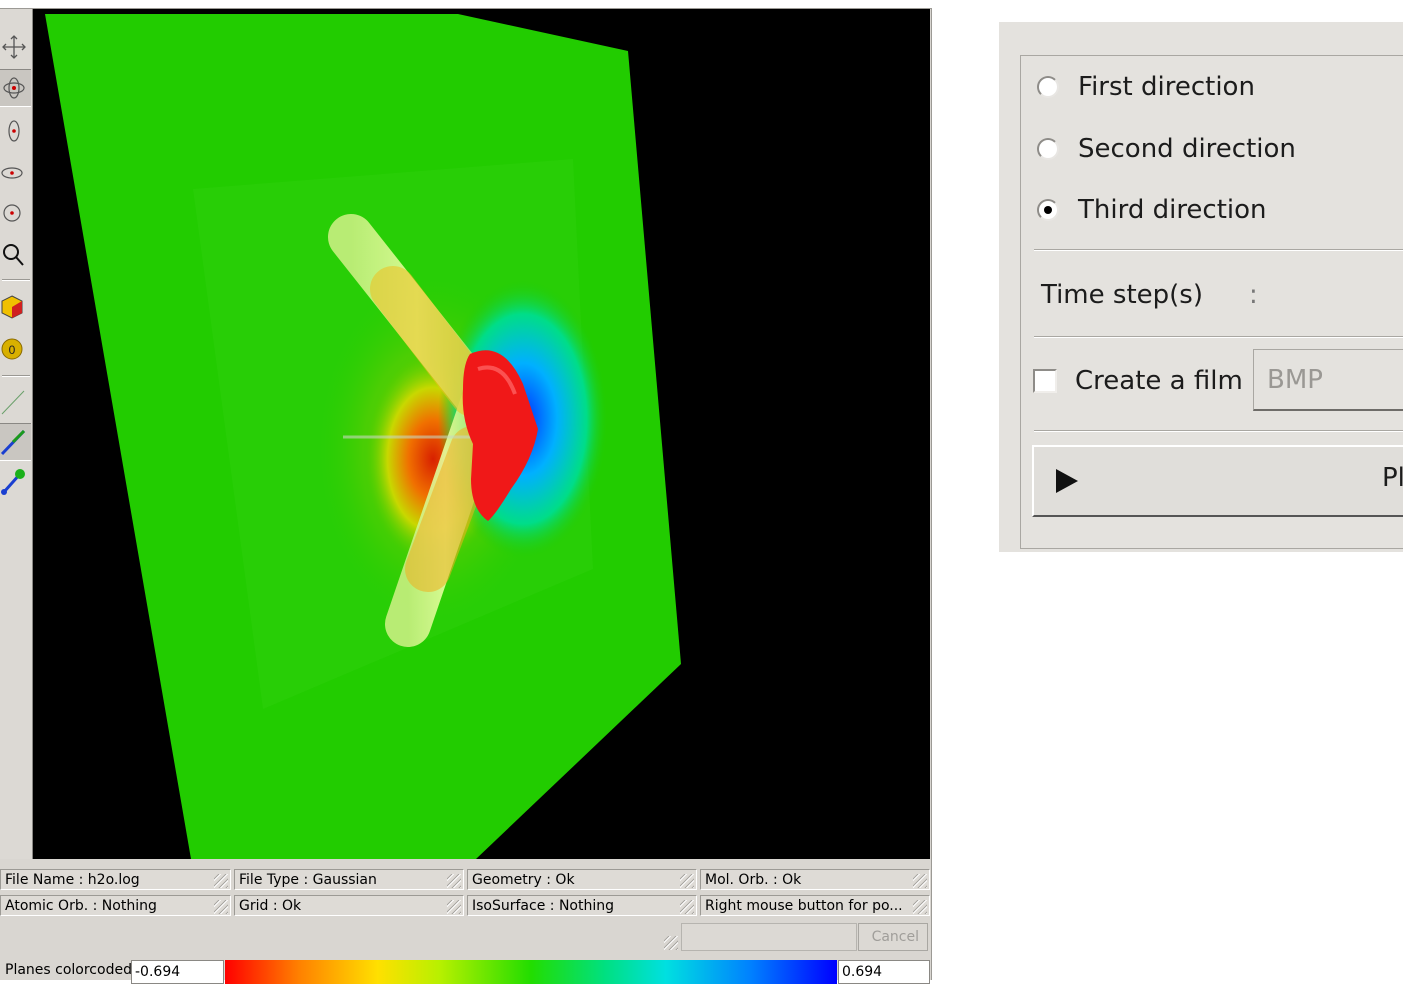 This screenshot has width=1403, height=988. What do you see at coordinates (15, 442) in the screenshot?
I see `bond-line-icon` at bounding box center [15, 442].